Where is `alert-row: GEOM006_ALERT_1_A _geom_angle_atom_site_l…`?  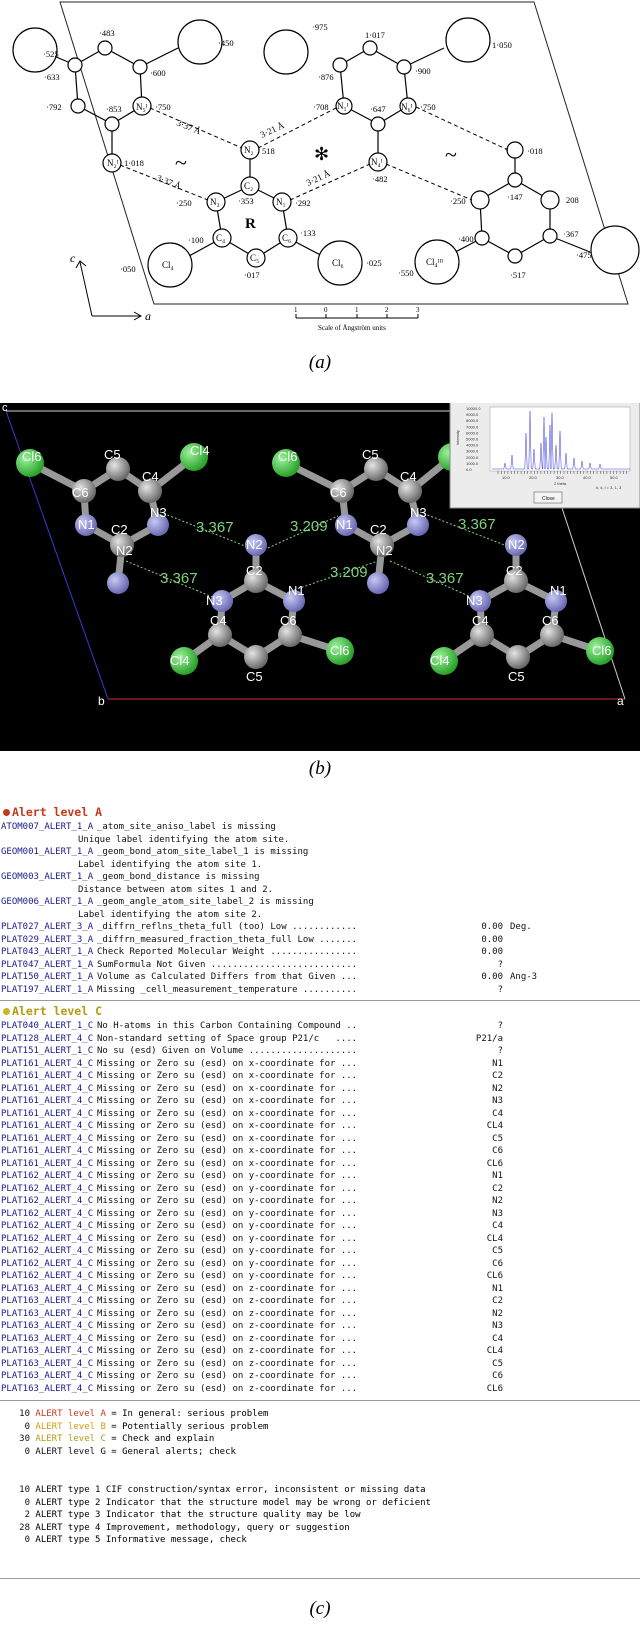
alert-row: GEOM006_ALERT_1_A _geom_angle_atom_site_l… is located at coordinates (320, 902).